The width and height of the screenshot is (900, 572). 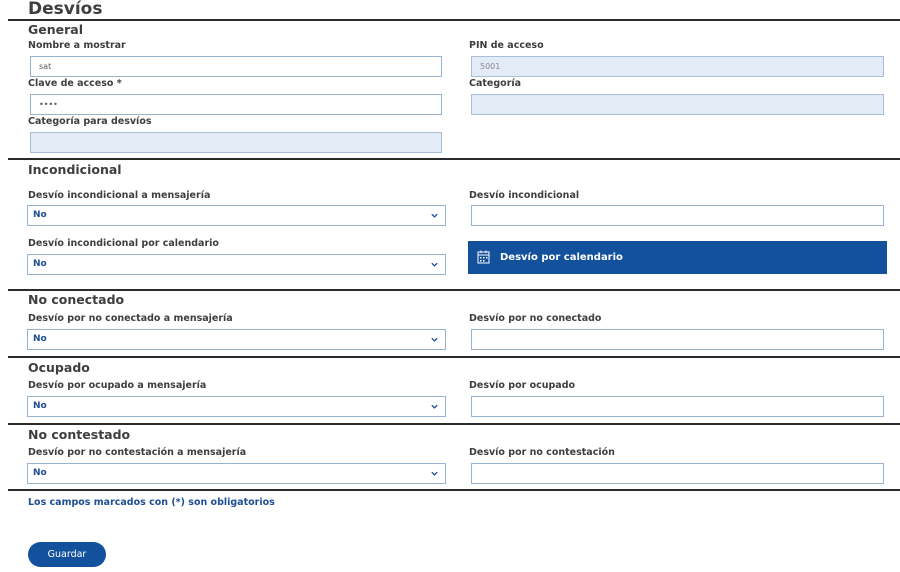 I want to click on unconditional-calendar-value: No, so click(x=40, y=264).